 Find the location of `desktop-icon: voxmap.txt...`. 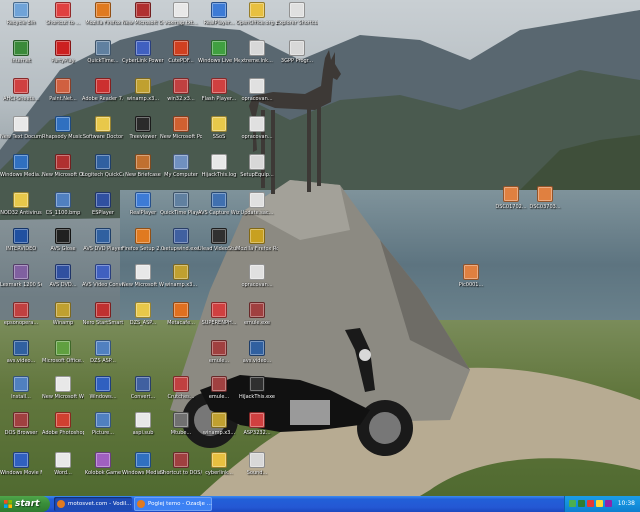

desktop-icon: voxmap.txt... is located at coordinates (181, 22).